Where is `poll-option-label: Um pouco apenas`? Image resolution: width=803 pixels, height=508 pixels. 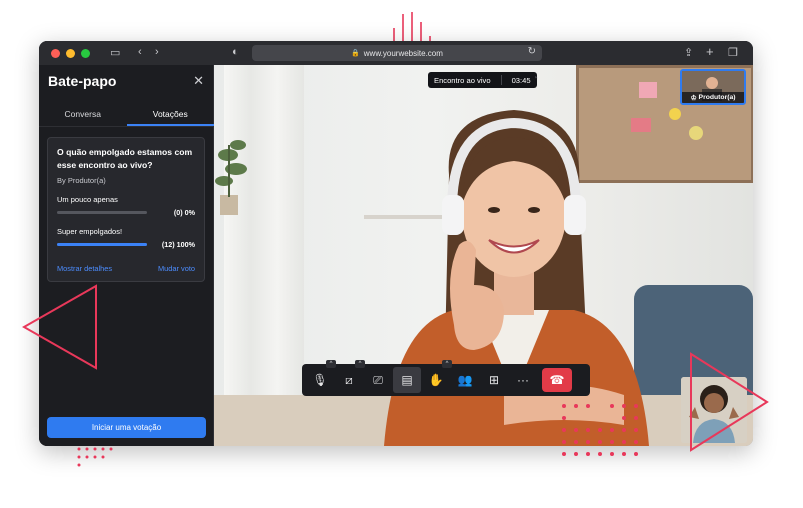
poll-option-label: Um pouco apenas is located at coordinates (87, 199).